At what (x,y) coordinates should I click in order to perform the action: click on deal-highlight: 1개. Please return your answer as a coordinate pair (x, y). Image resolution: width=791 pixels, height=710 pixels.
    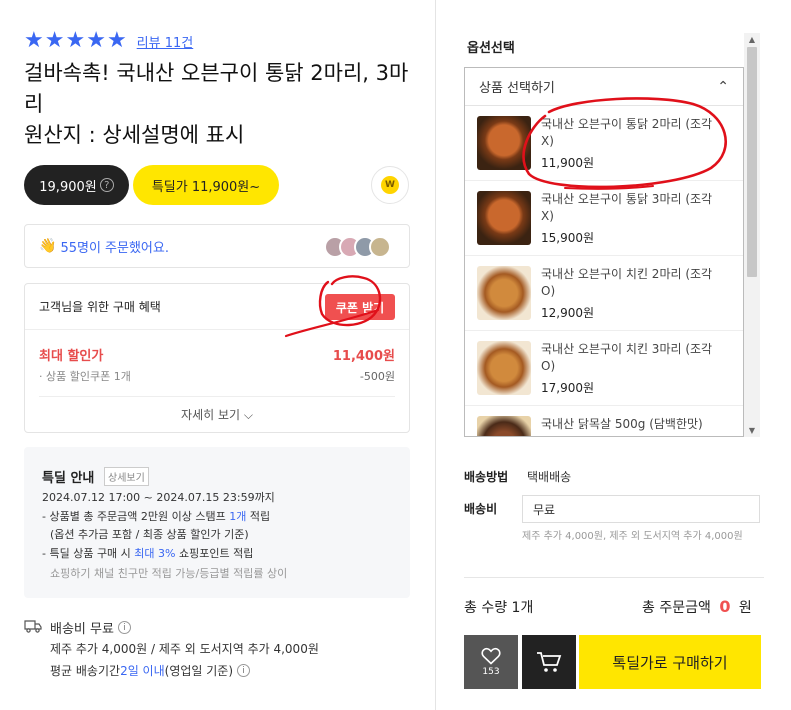
    Looking at the image, I should click on (238, 516).